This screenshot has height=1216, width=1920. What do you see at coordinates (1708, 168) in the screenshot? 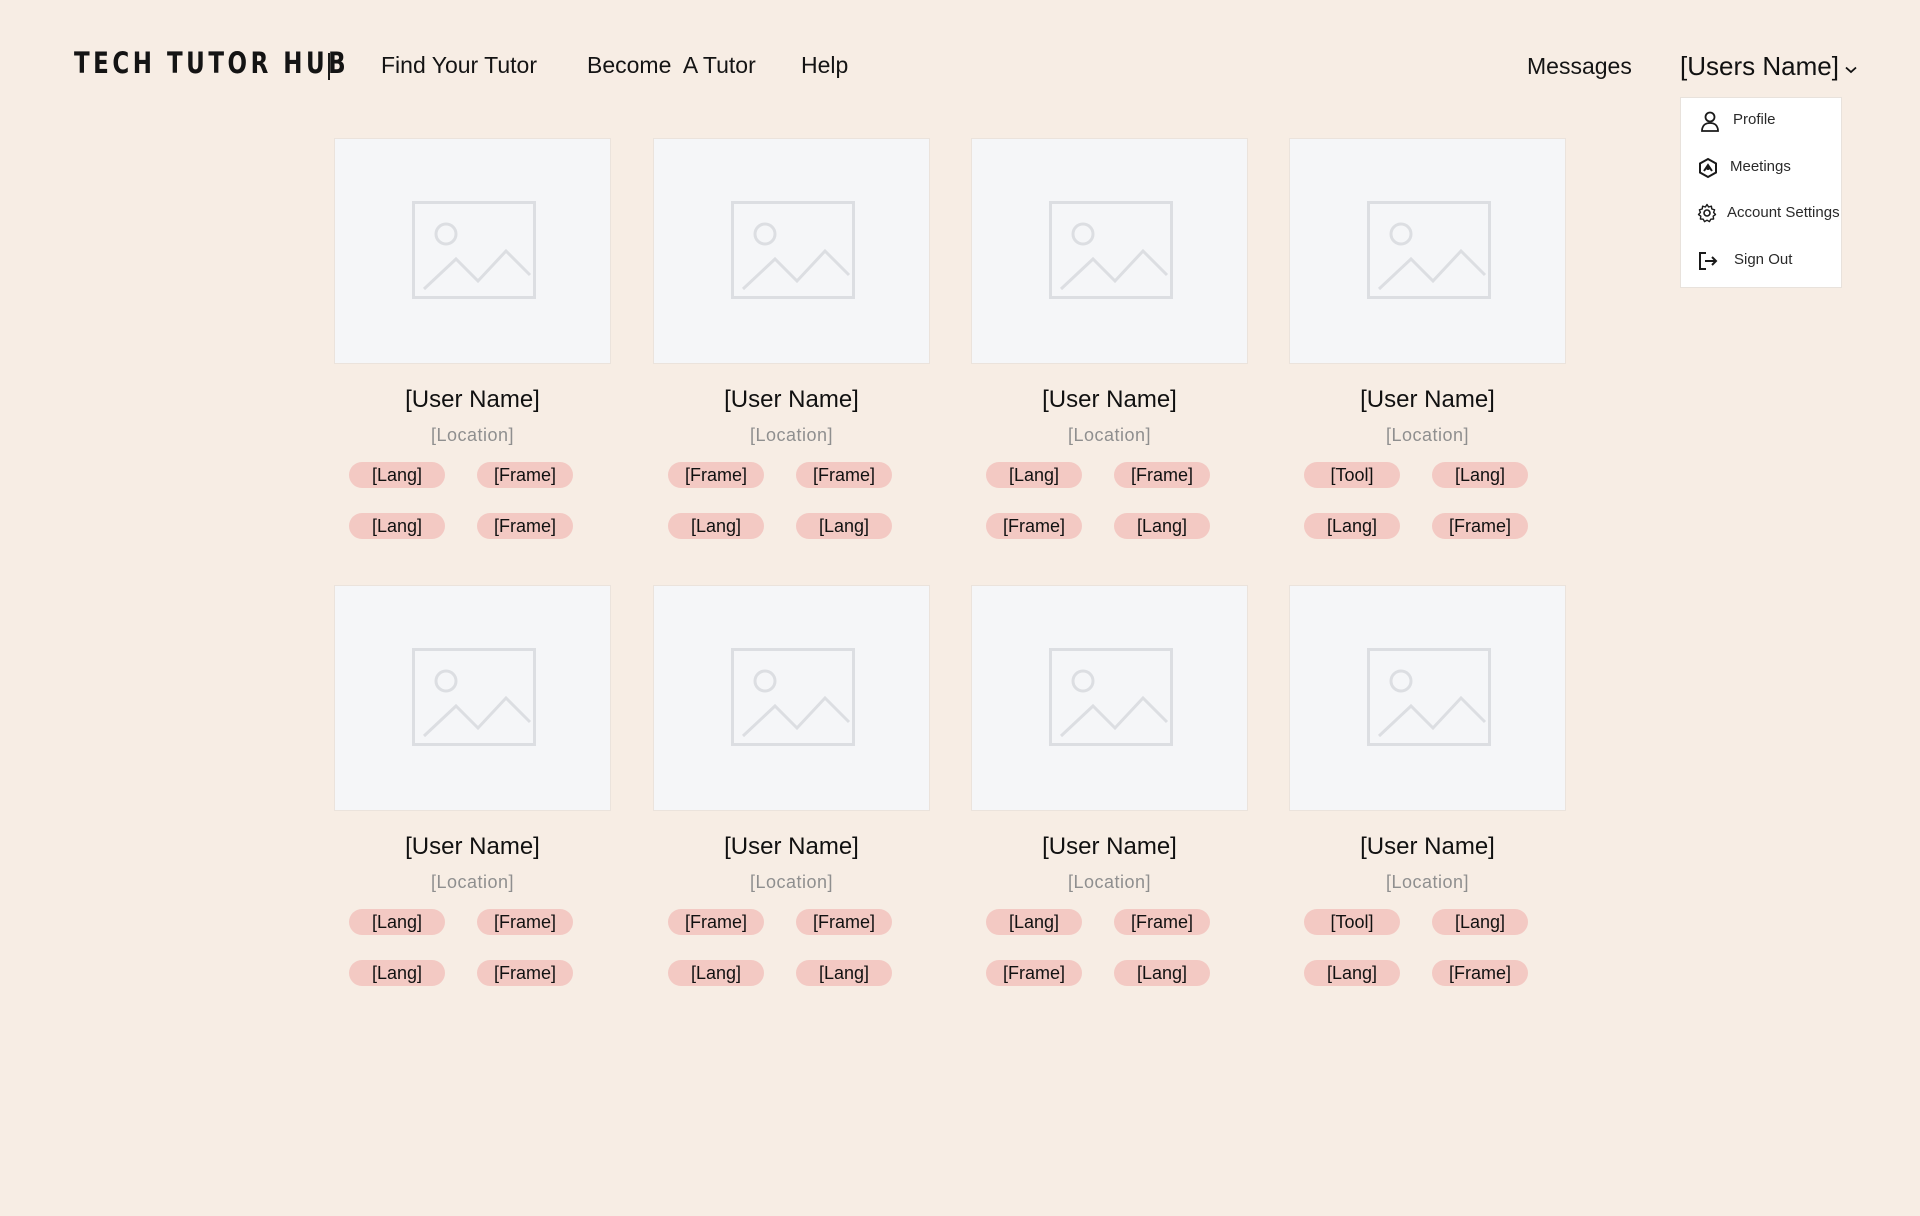
I see `meetings-icon` at bounding box center [1708, 168].